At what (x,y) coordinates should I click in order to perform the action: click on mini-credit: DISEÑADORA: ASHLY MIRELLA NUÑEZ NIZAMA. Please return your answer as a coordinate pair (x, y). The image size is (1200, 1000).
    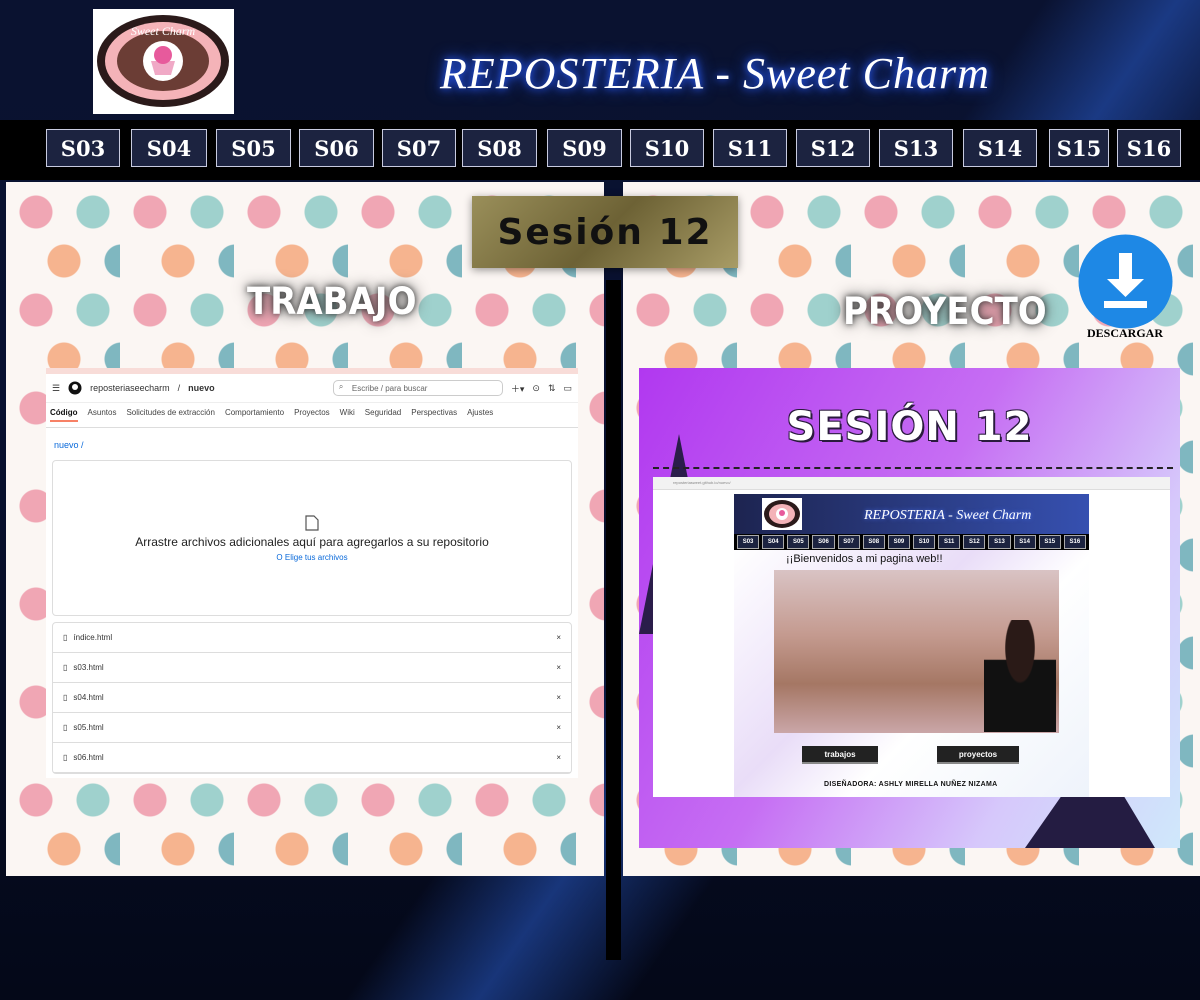
    Looking at the image, I should click on (911, 784).